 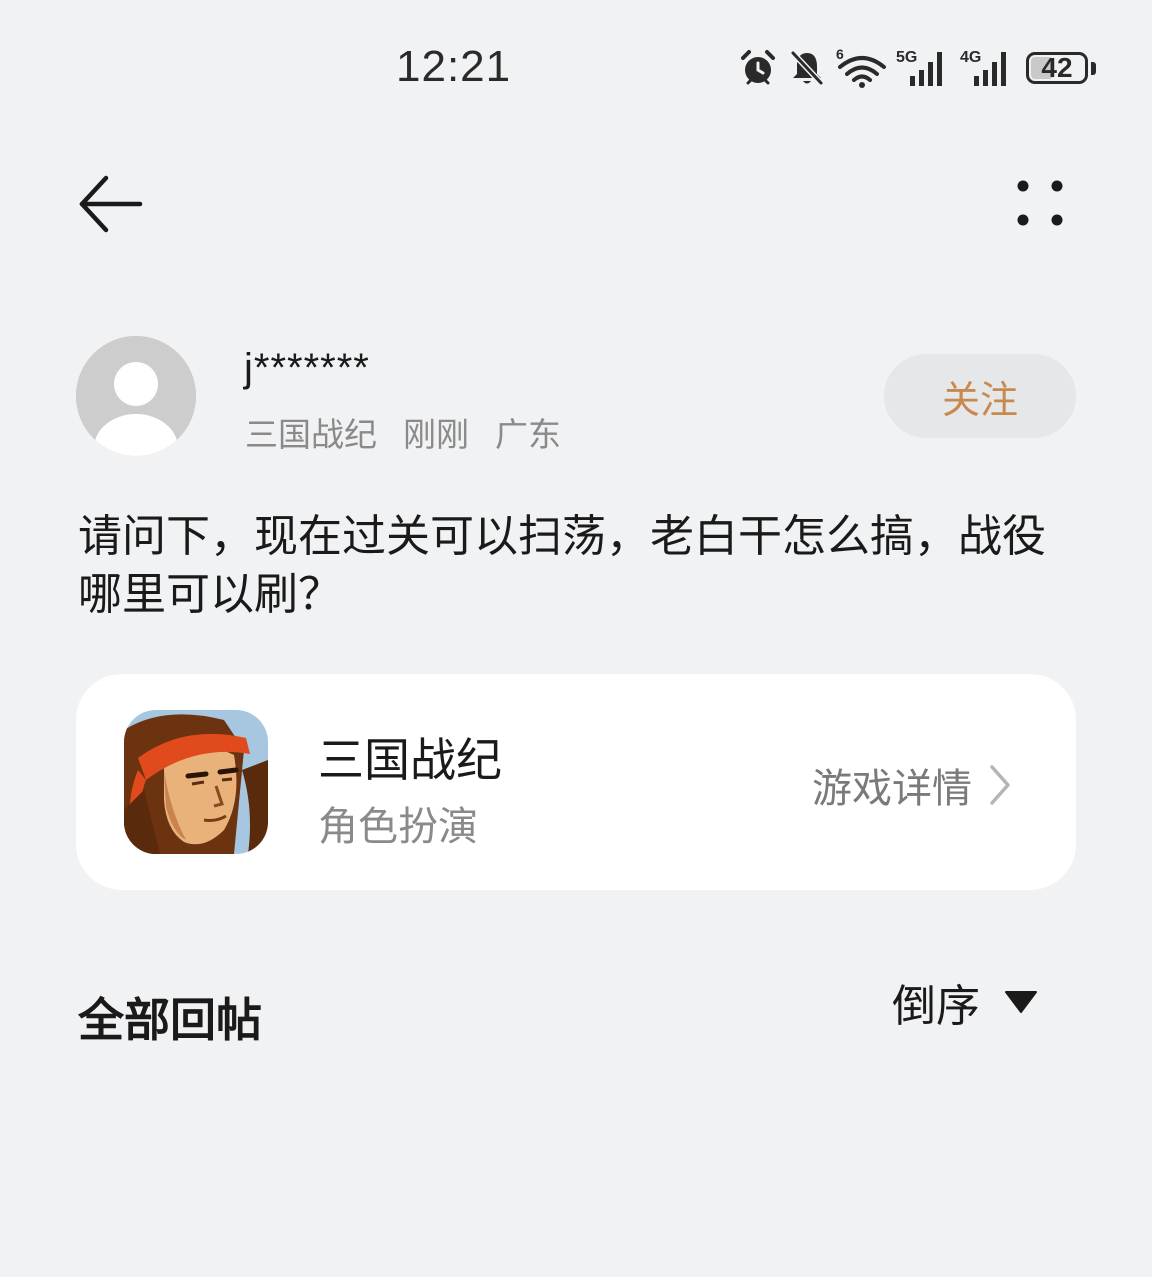 I want to click on avatar, so click(x=136, y=396).